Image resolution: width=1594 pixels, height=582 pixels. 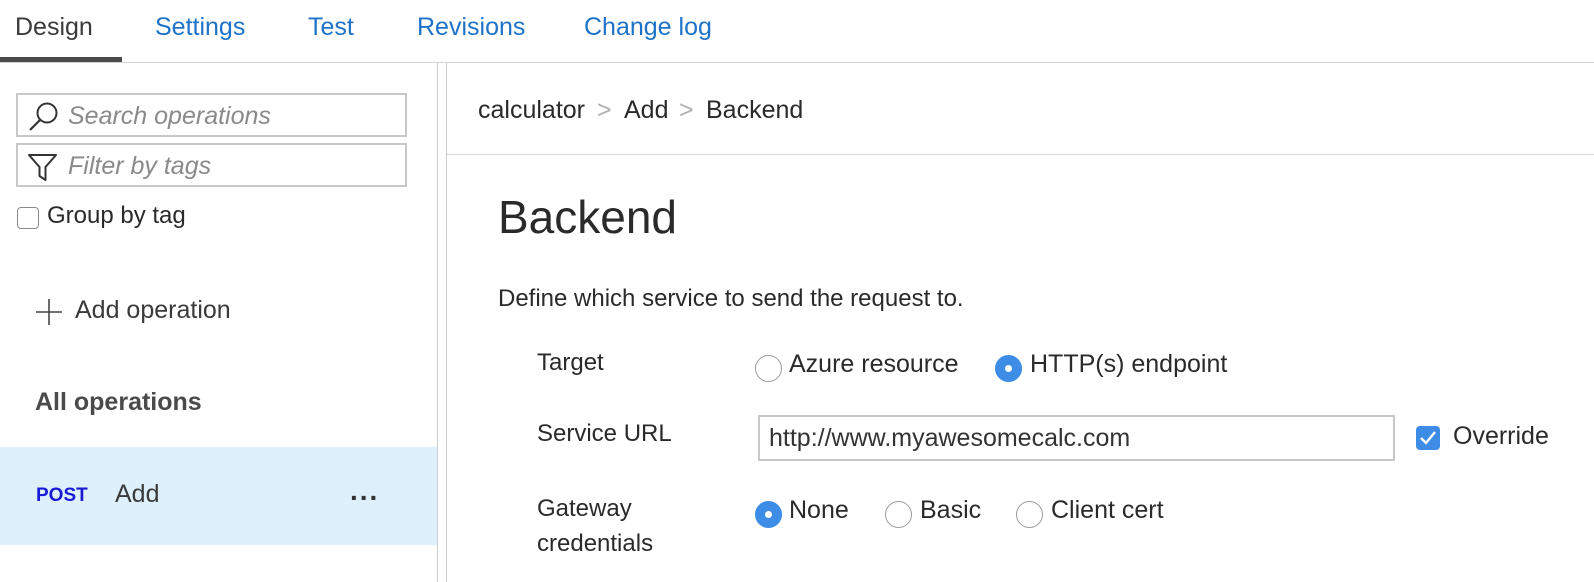 I want to click on search-operations-input, so click(x=233, y=116).